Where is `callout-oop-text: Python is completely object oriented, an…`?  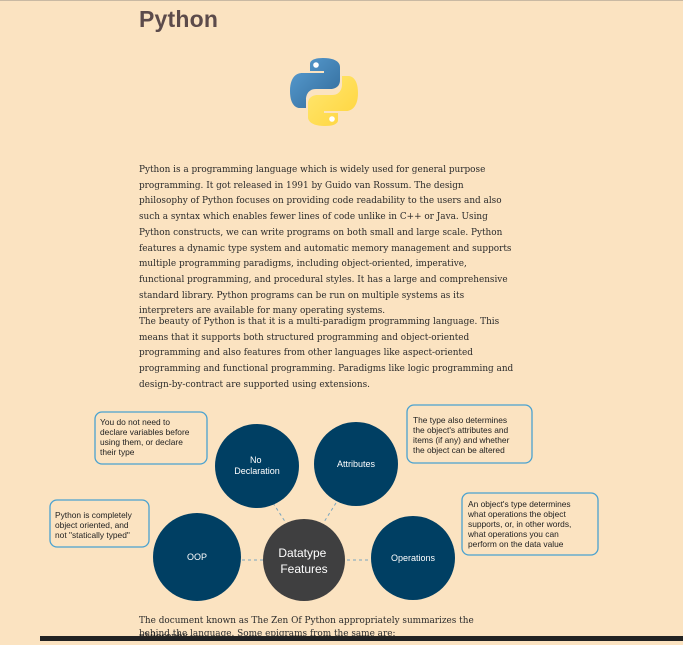 callout-oop-text: Python is completely object oriented, an… is located at coordinates (94, 525).